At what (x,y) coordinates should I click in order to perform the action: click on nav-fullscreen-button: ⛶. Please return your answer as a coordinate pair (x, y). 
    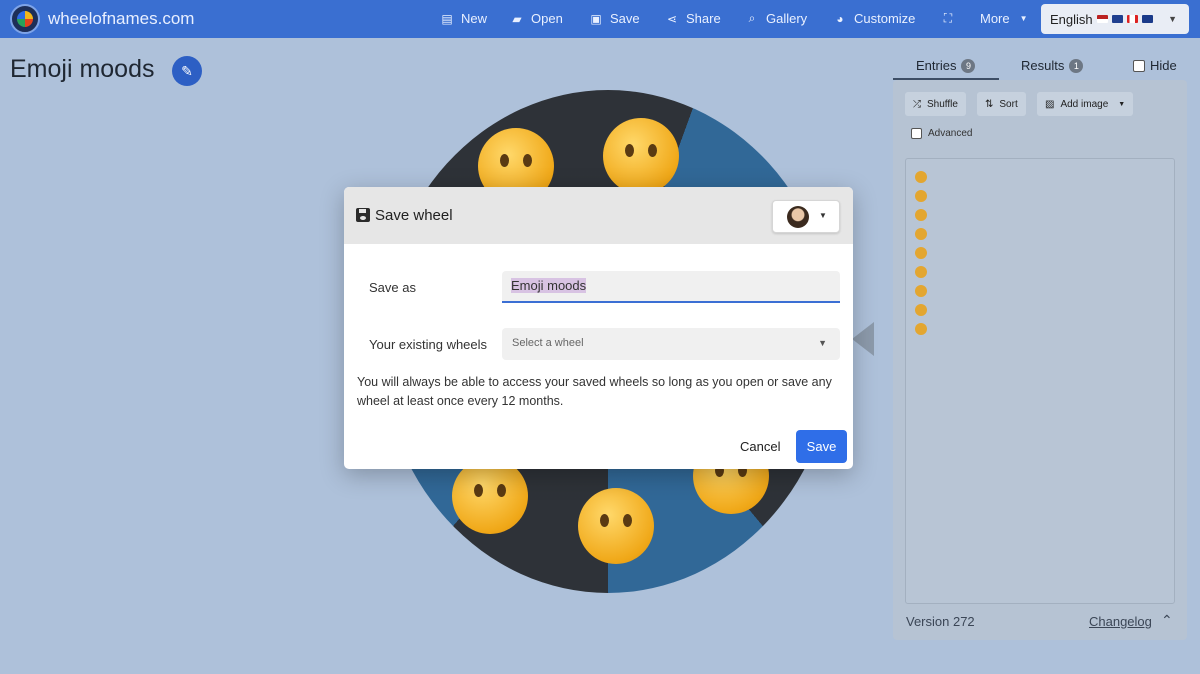
    Looking at the image, I should click on (948, 18).